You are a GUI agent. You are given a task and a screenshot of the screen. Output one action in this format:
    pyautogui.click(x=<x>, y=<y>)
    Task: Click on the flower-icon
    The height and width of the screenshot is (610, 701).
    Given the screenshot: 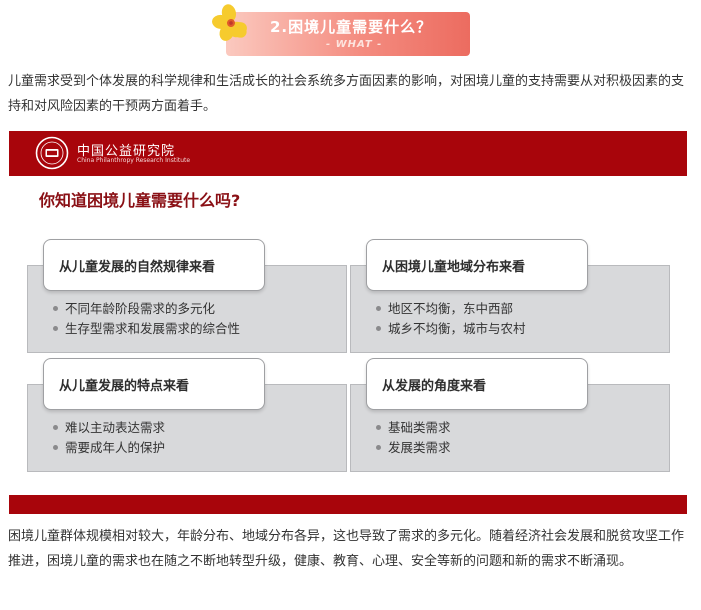 What is the action you would take?
    pyautogui.click(x=229, y=22)
    